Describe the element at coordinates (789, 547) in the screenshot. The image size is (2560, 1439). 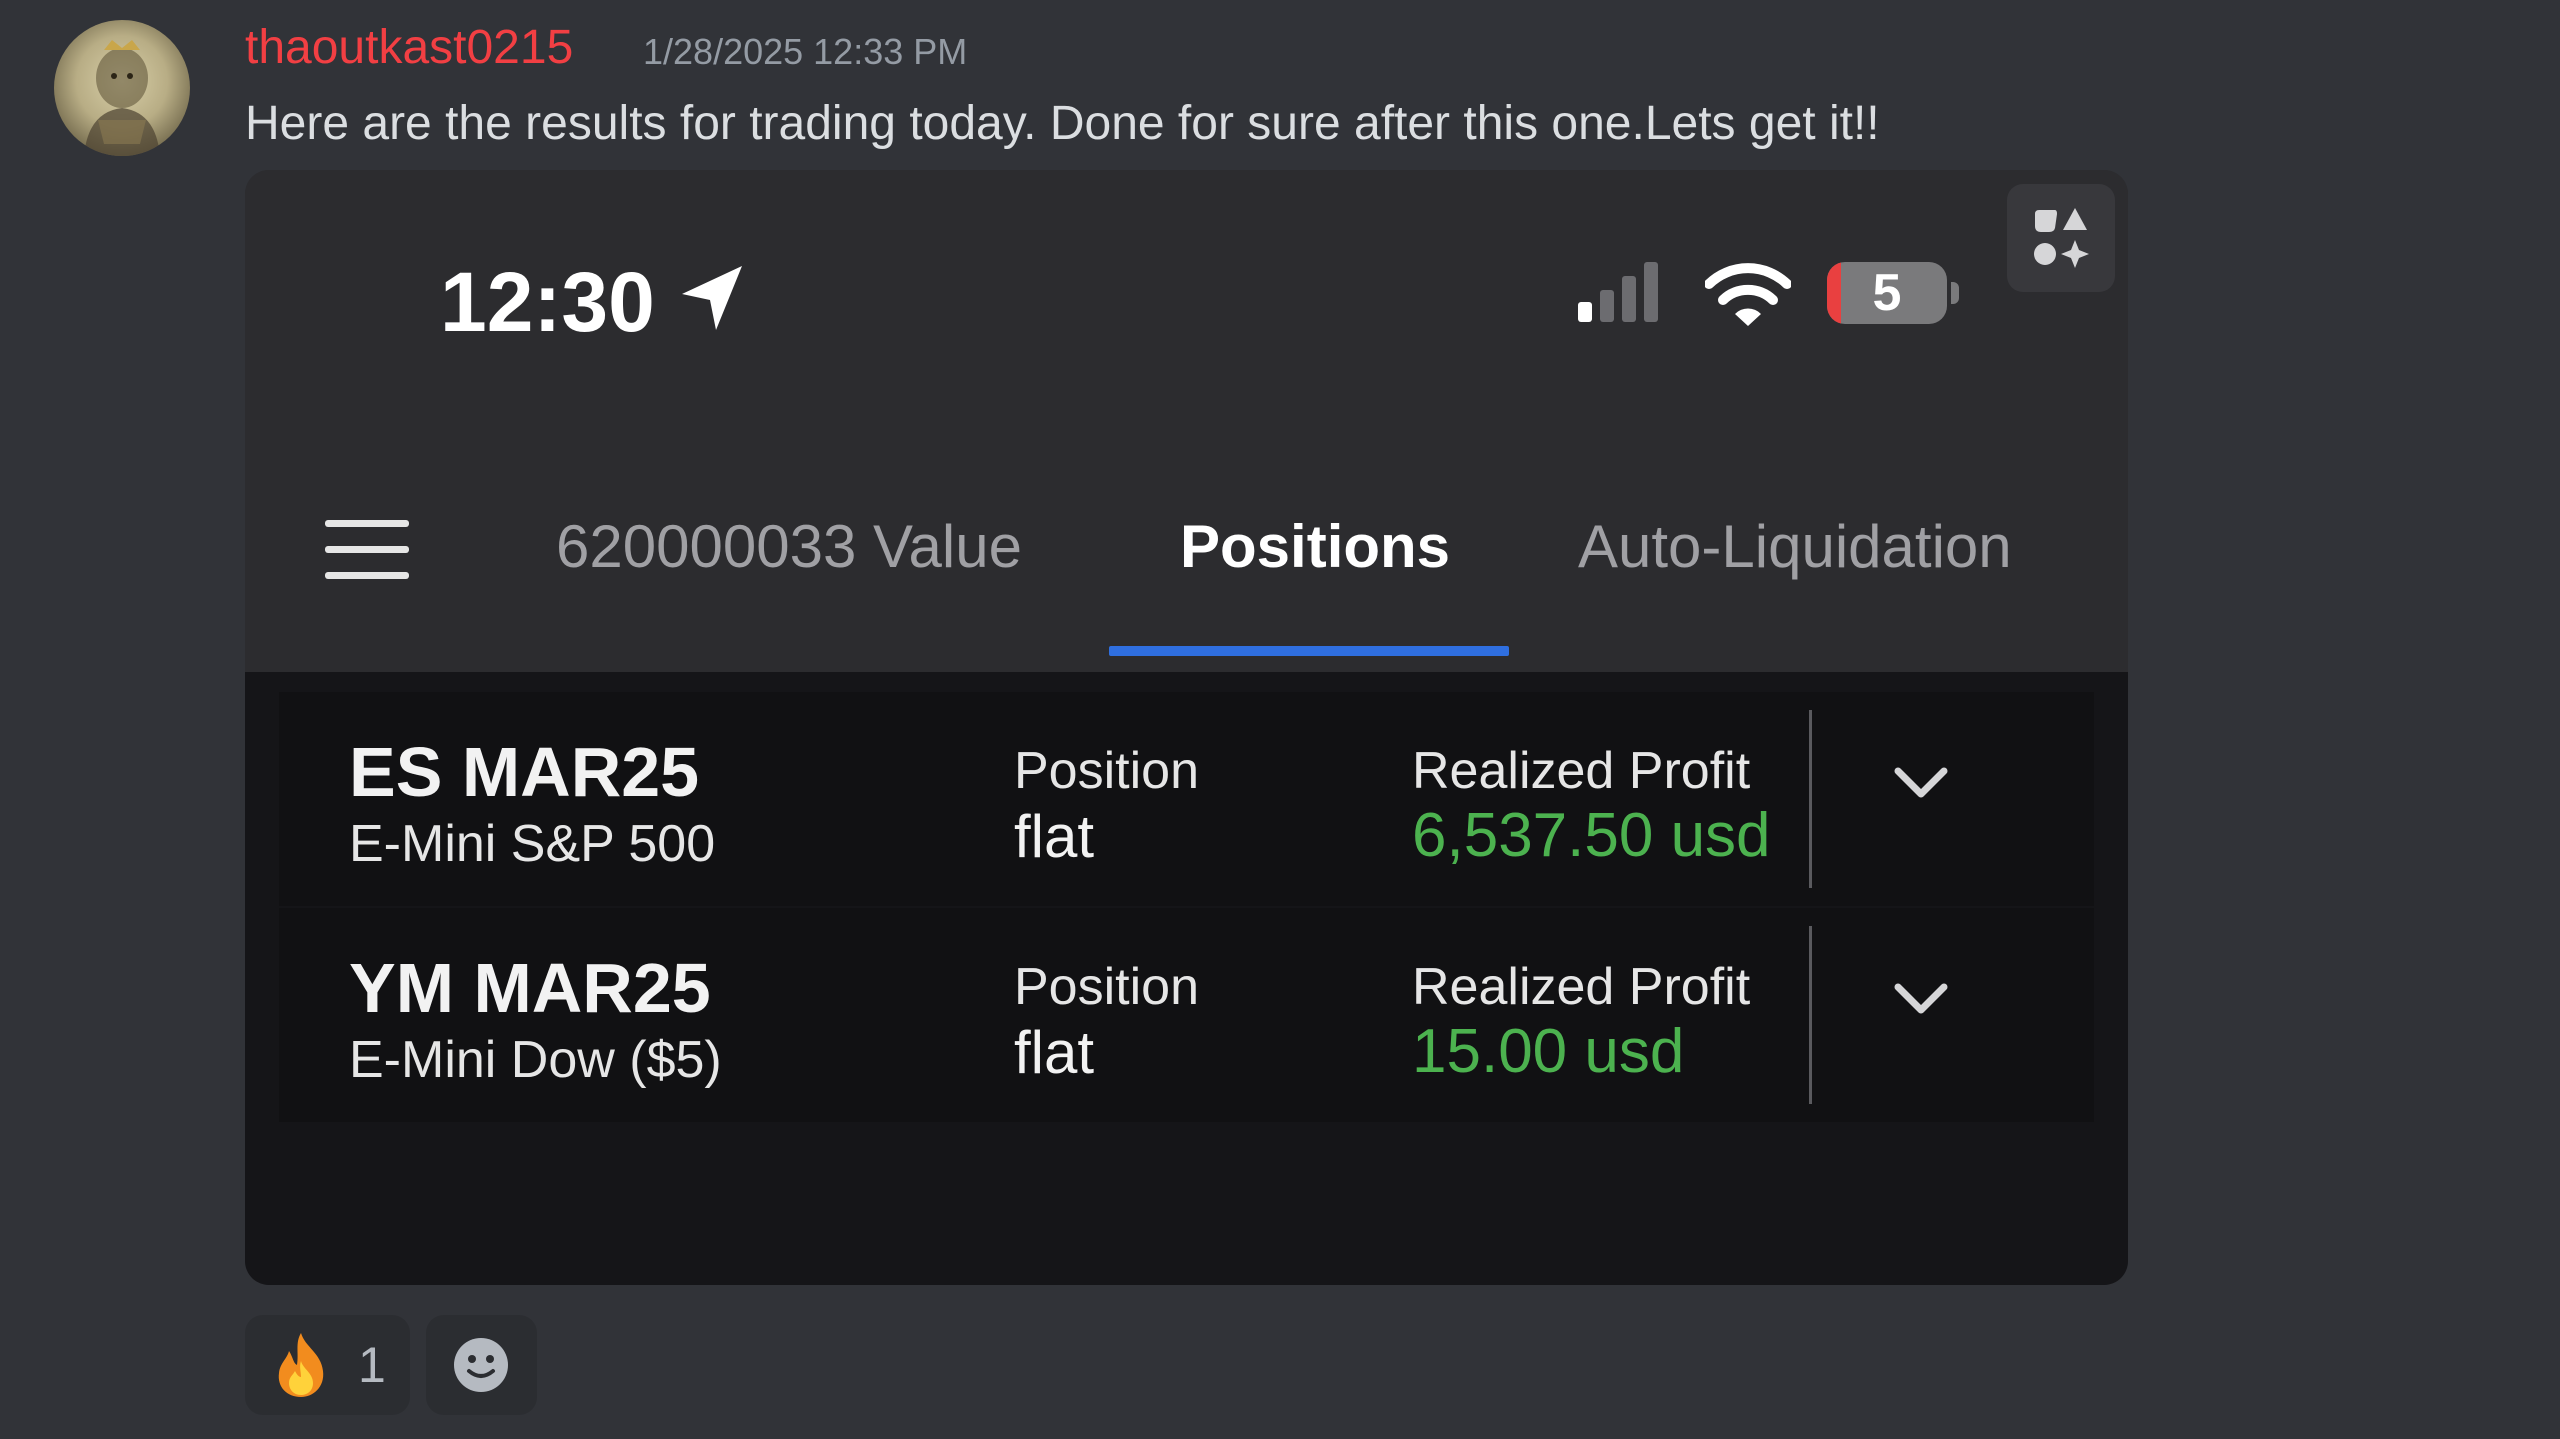
I see `tab-account-value: 620000033 Value` at that location.